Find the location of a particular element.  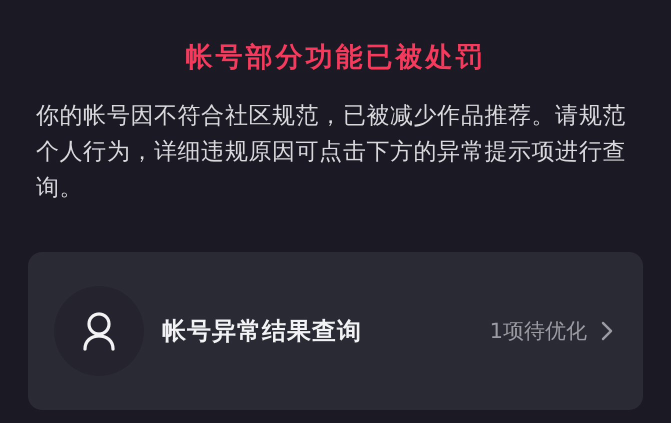

chevron-icon is located at coordinates (607, 331).